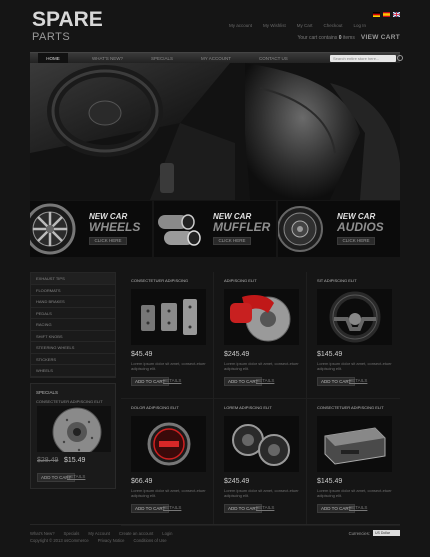 The image size is (430, 557). I want to click on promo-banner-wheels: NEW CAR WHEELS CLICK HERE, so click(91, 229).